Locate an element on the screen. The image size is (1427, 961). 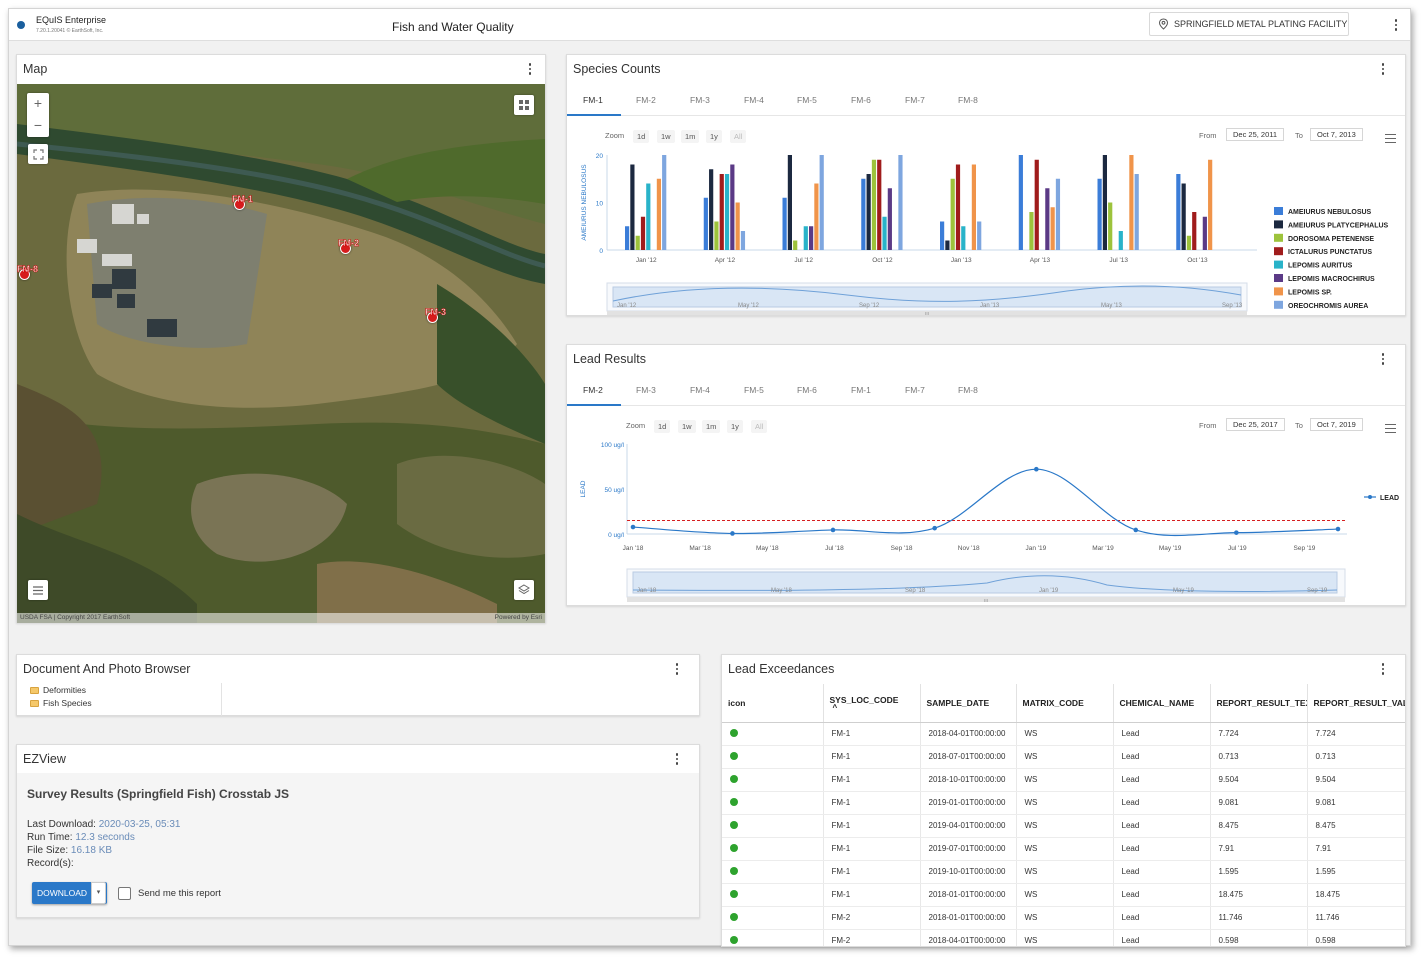
map-marker-fm-8: FM-8 is located at coordinates (27, 272).